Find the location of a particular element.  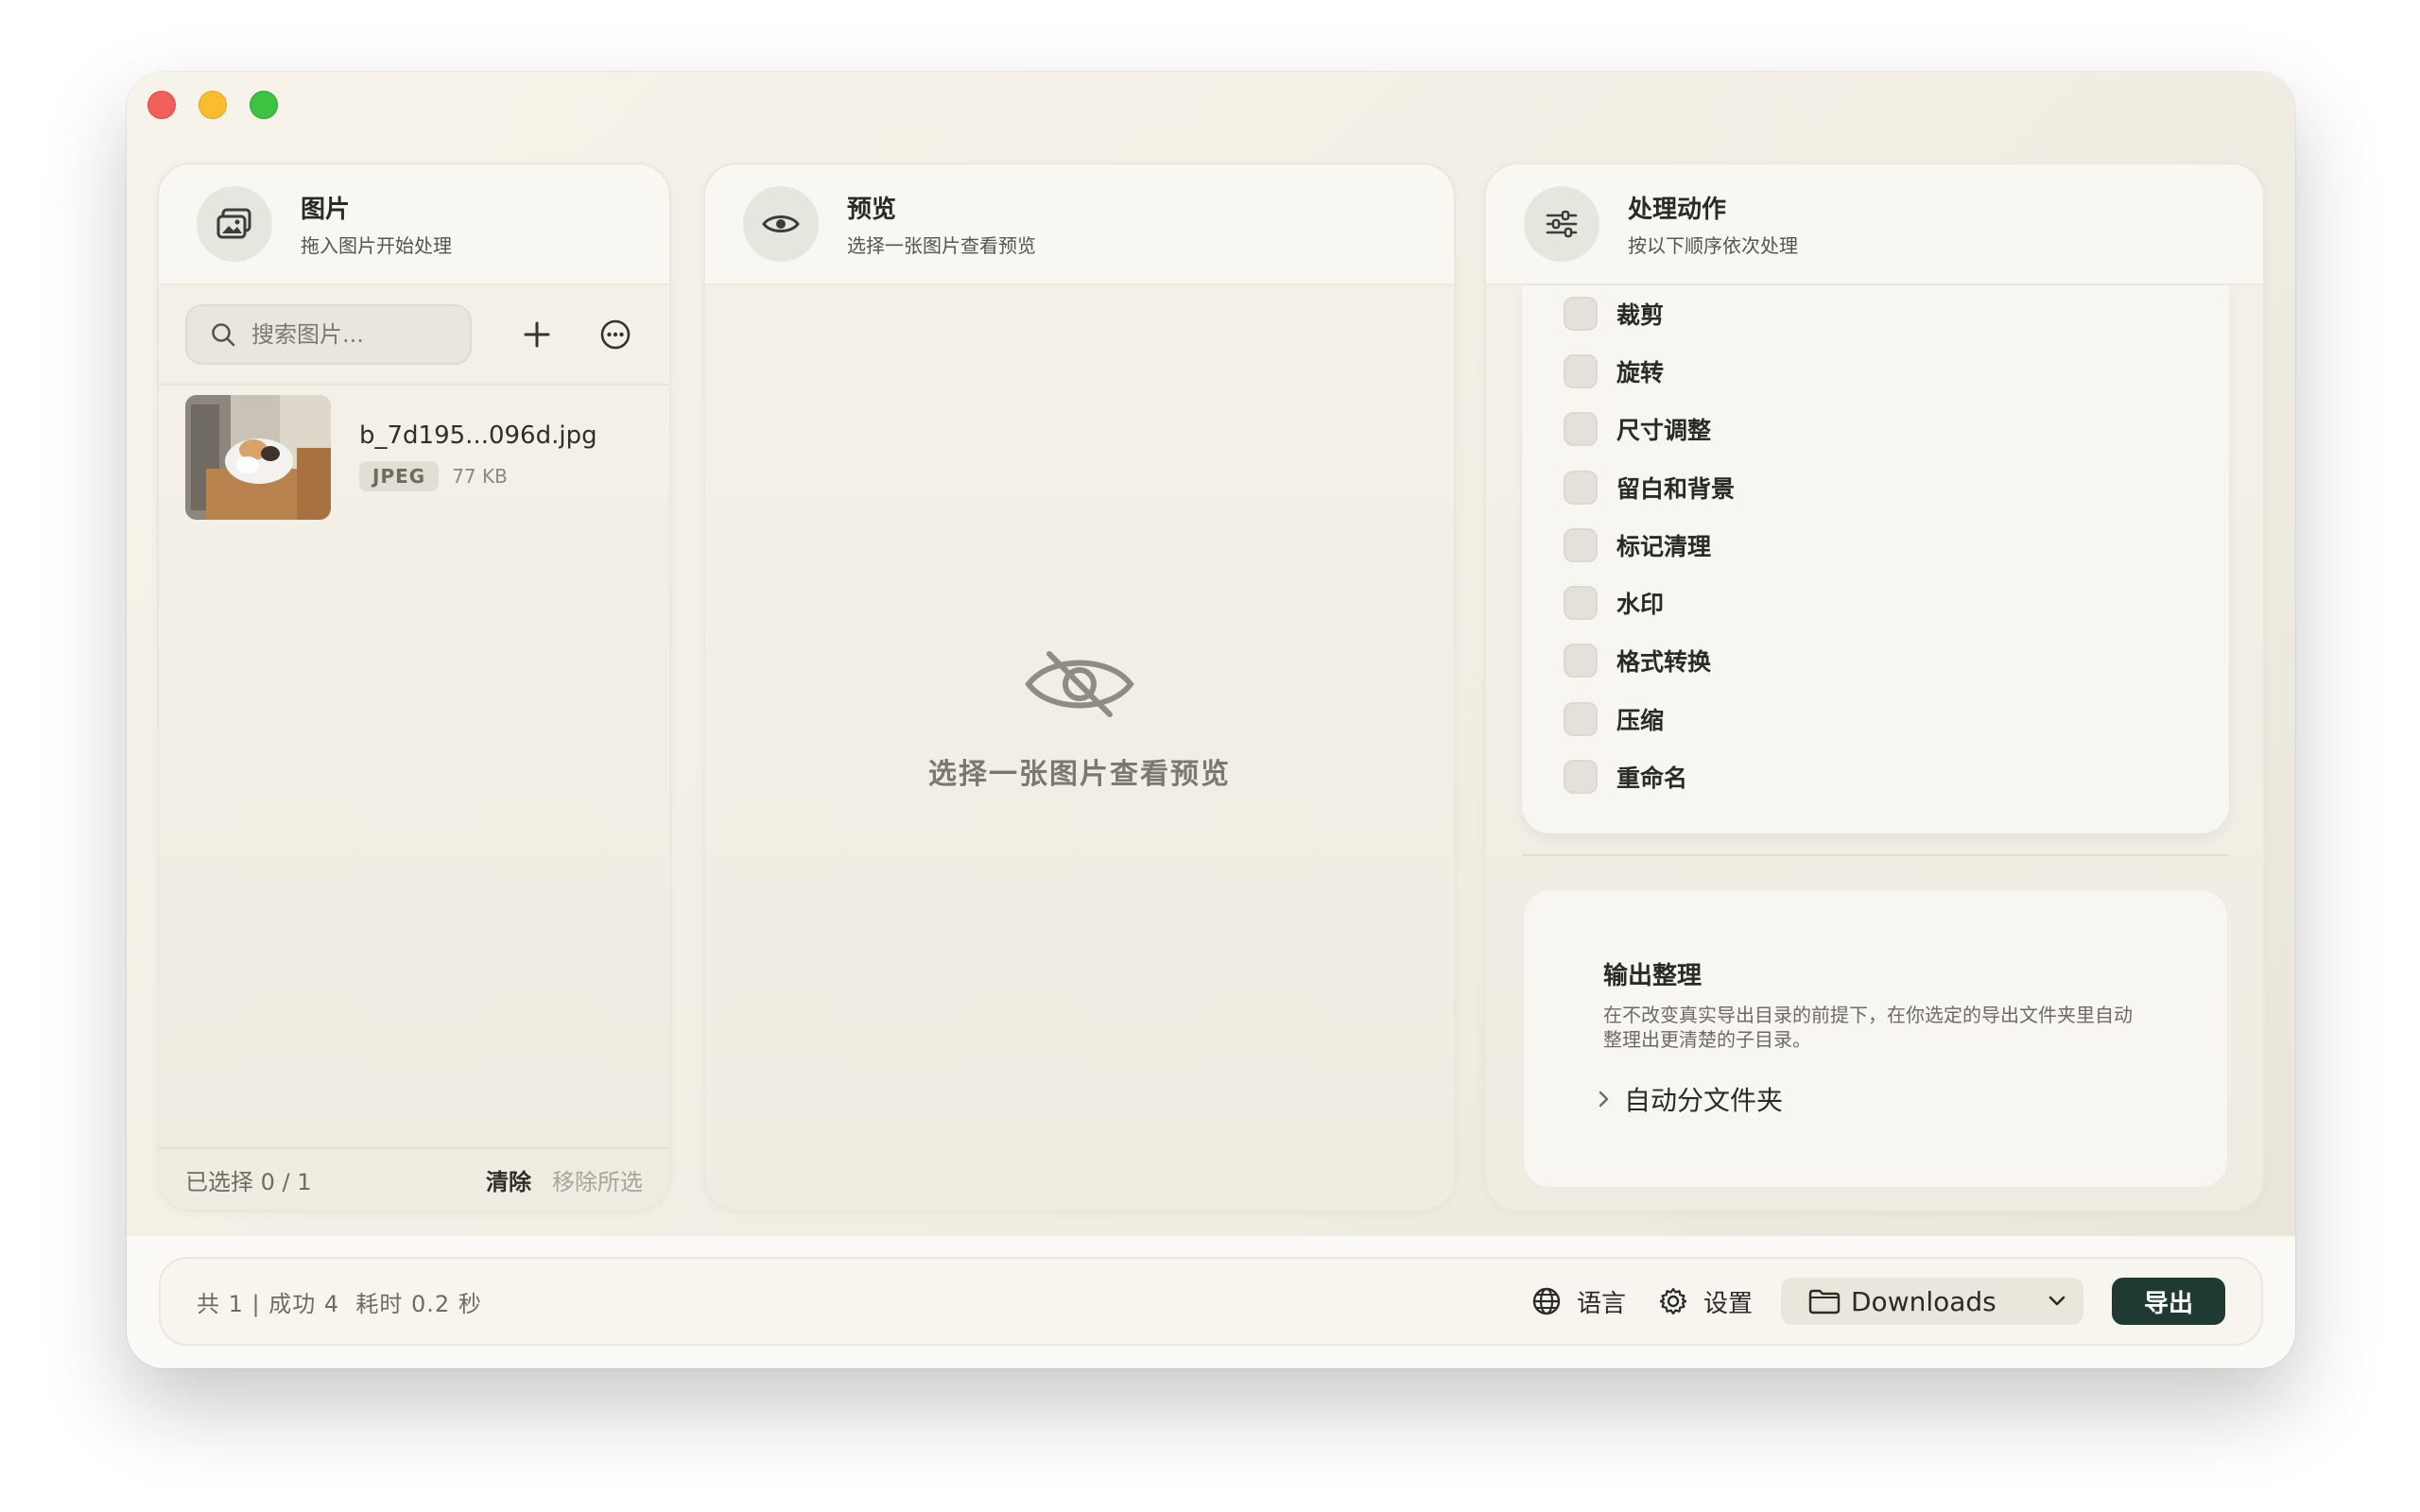

plus-icon is located at coordinates (537, 334).